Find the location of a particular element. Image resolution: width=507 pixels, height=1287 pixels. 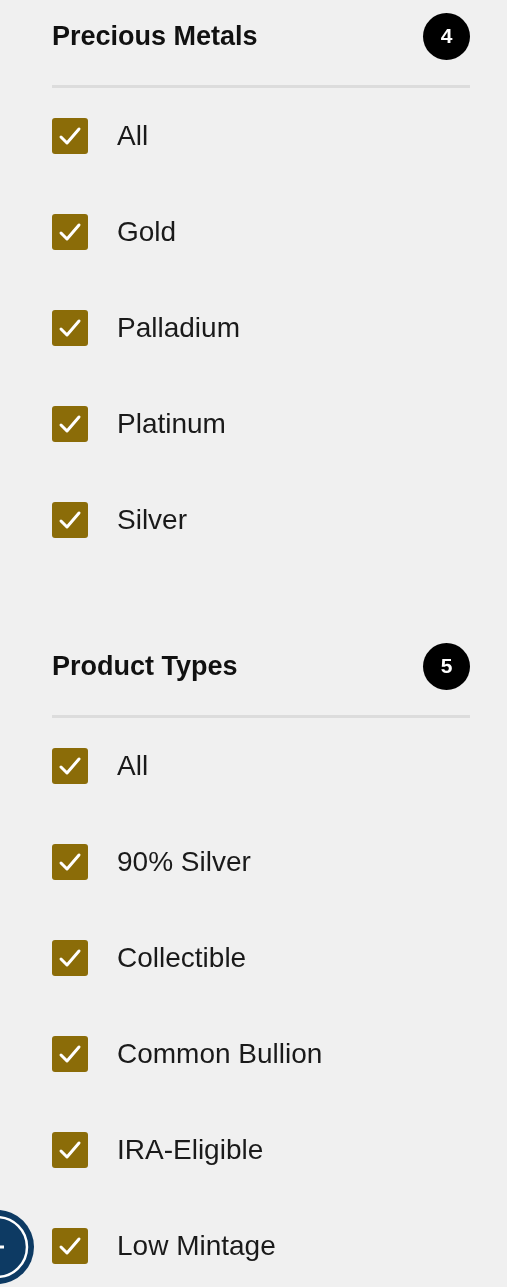

option-label: Low Mintage is located at coordinates (196, 1246).